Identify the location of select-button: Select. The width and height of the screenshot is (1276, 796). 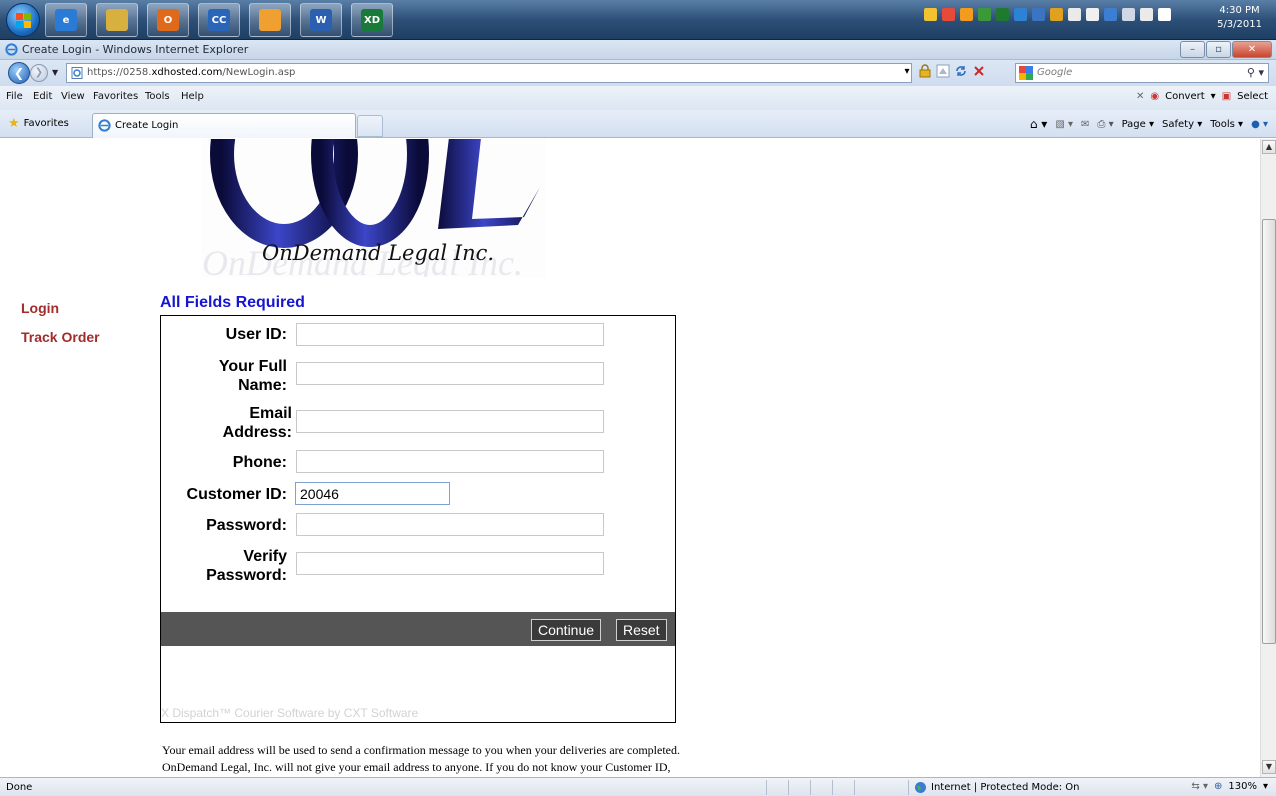
(1252, 96).